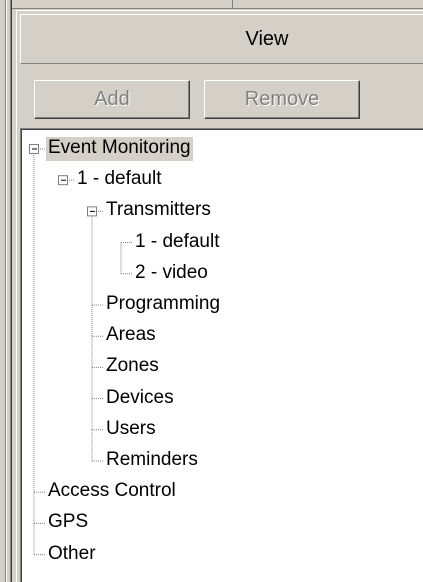  I want to click on tree-node: Areas, so click(131, 336).